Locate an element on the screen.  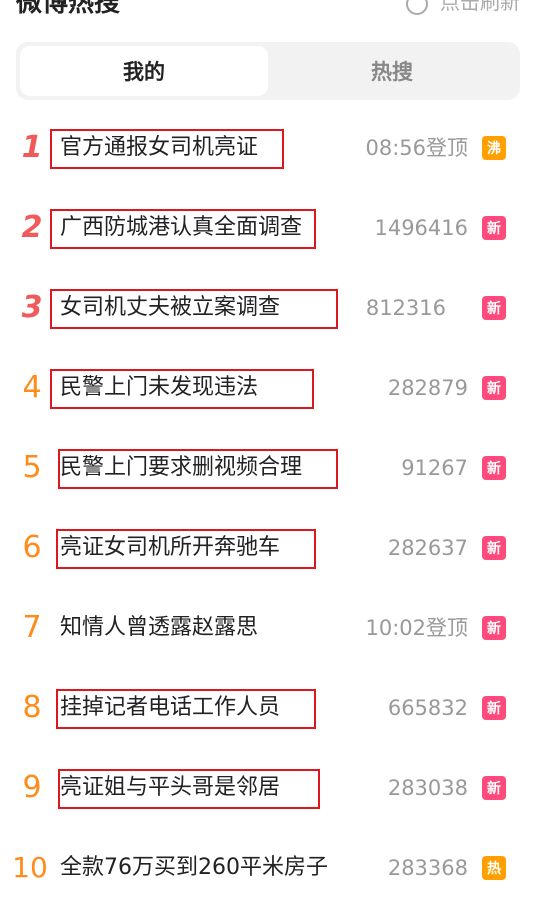
tab-bar: 我的 热搜 is located at coordinates (268, 71).